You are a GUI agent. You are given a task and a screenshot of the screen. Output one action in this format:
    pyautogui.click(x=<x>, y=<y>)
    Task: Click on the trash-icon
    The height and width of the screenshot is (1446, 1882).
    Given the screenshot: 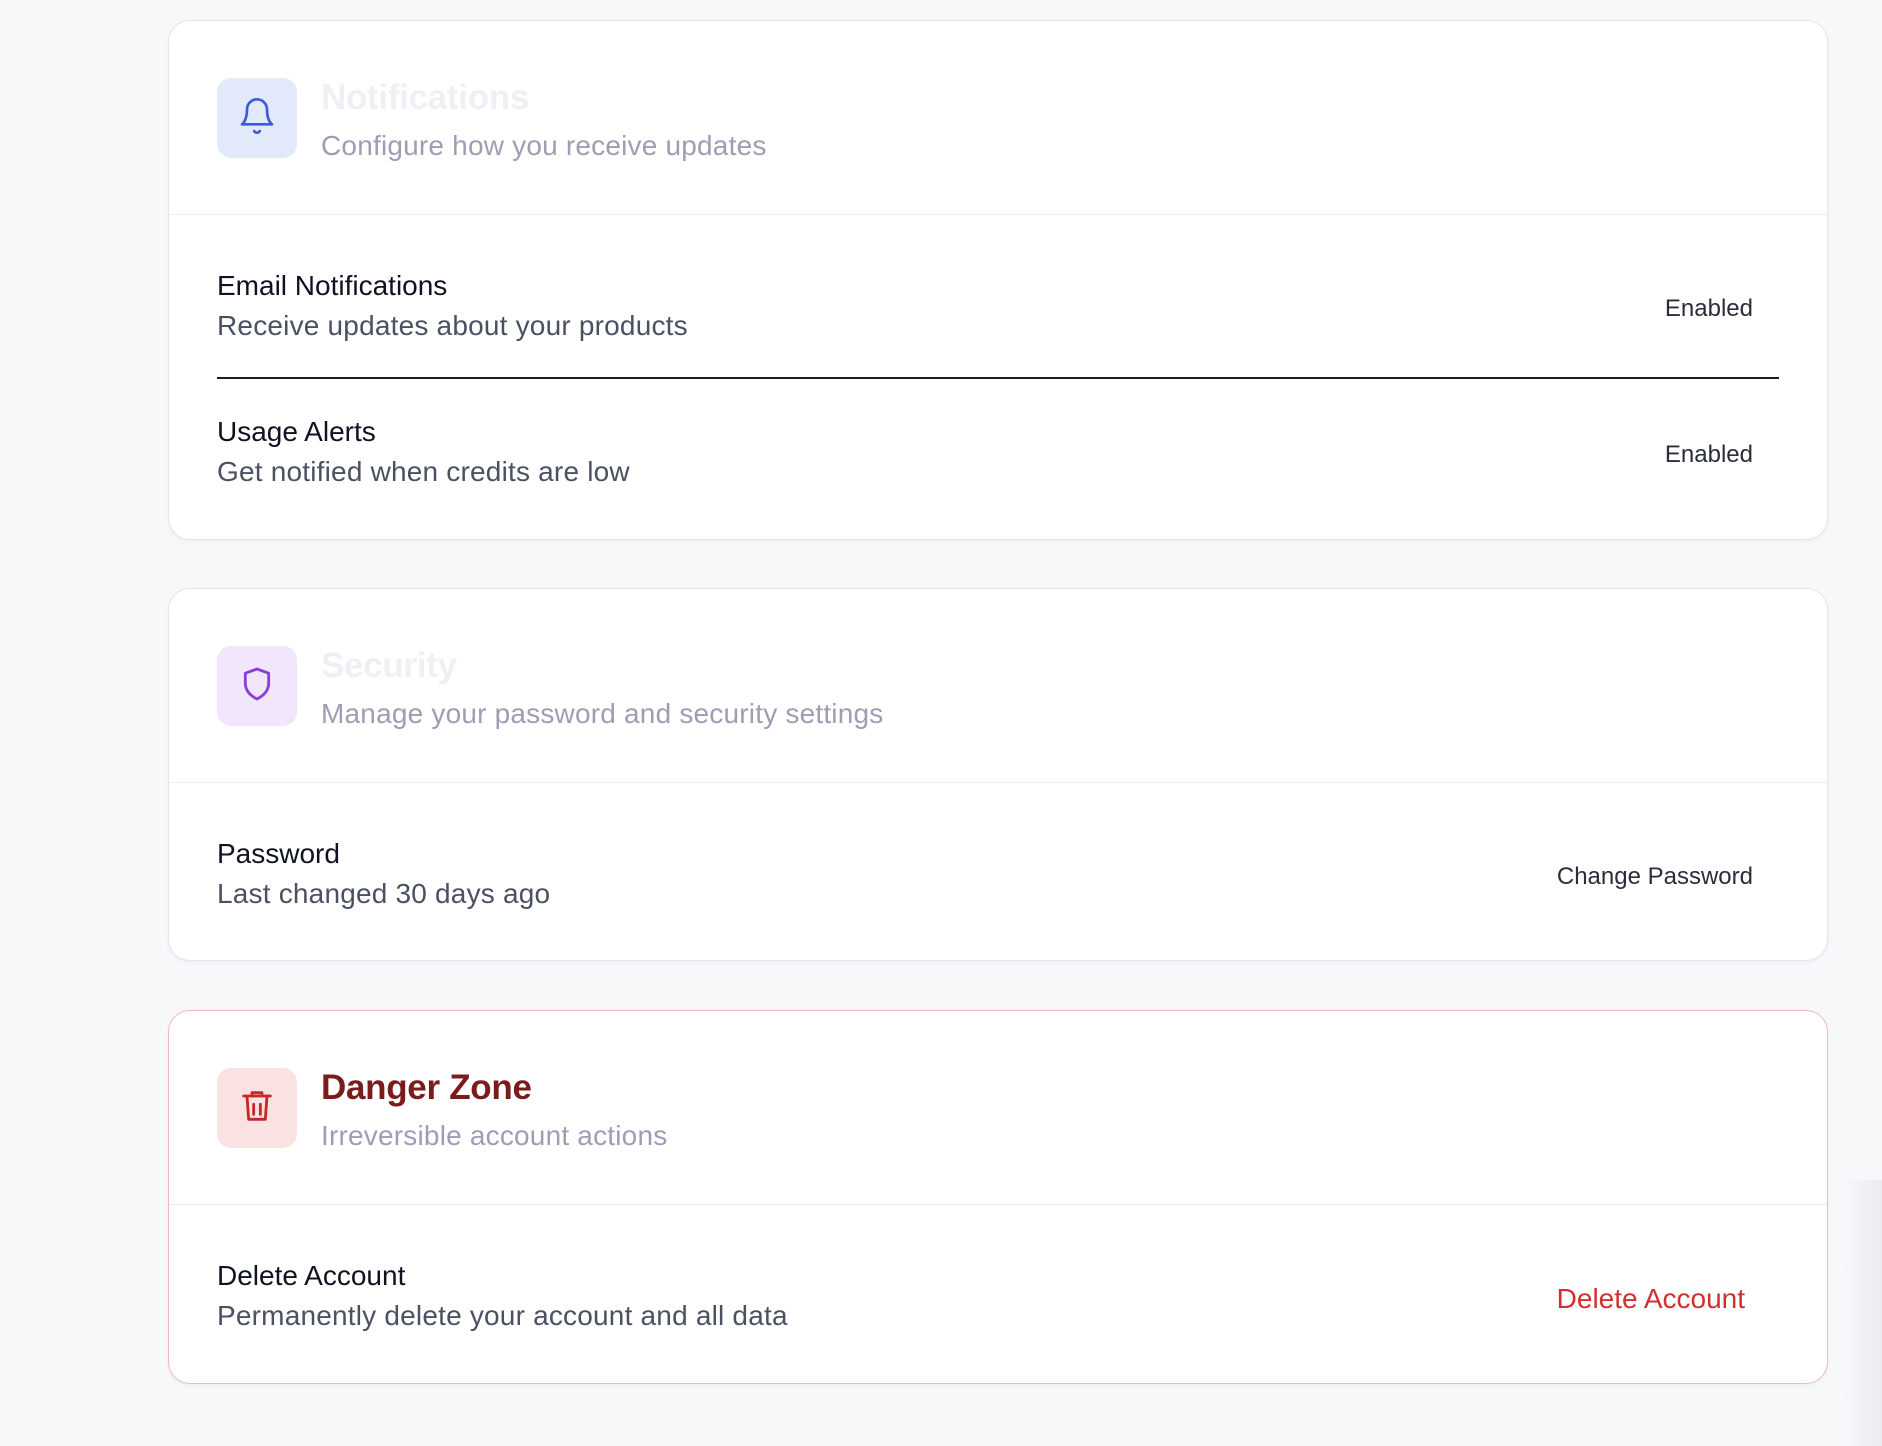 What is the action you would take?
    pyautogui.click(x=257, y=1108)
    